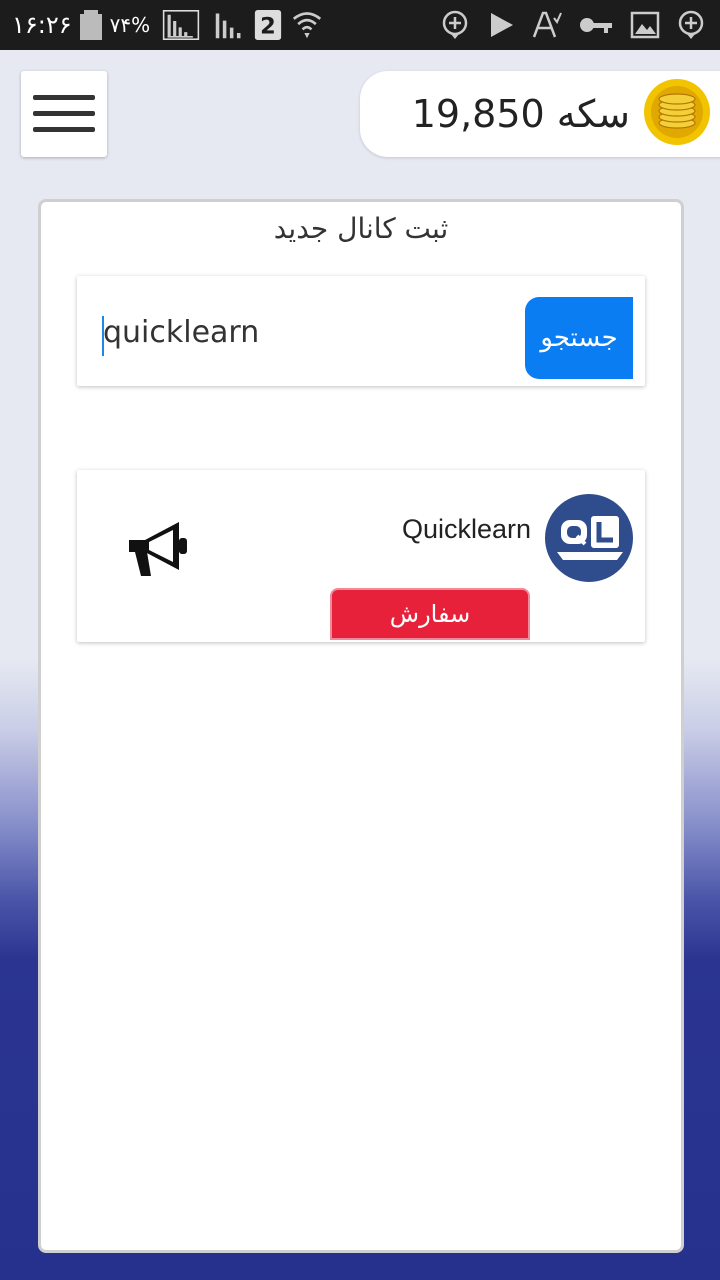 The width and height of the screenshot is (720, 1280). What do you see at coordinates (501, 25) in the screenshot?
I see `play-store-icon` at bounding box center [501, 25].